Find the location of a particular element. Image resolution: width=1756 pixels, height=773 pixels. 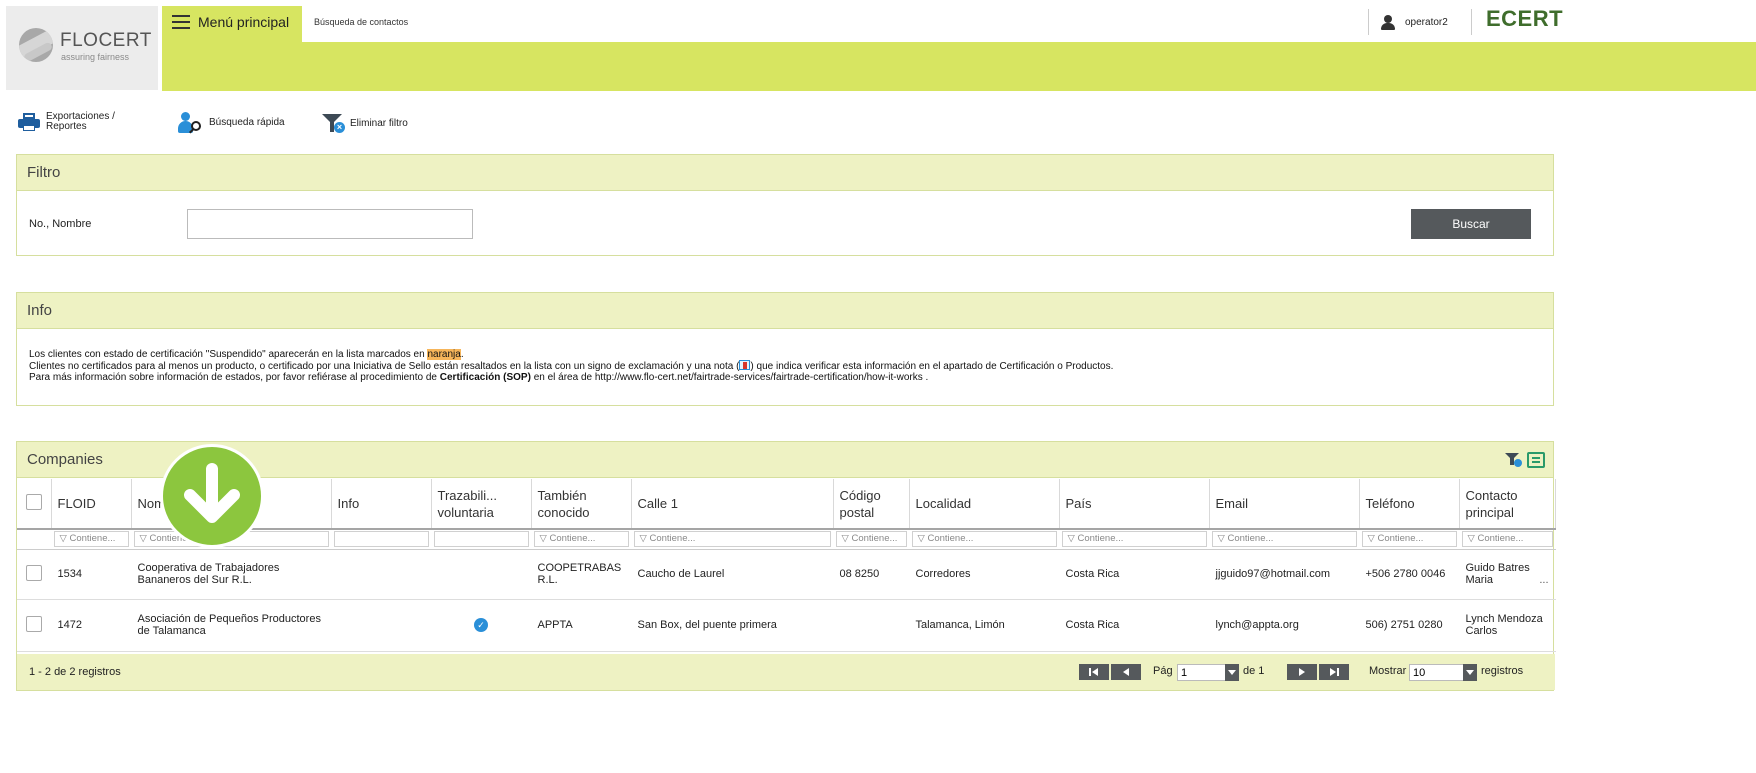

cell-traceability: ✓ is located at coordinates (481, 625).